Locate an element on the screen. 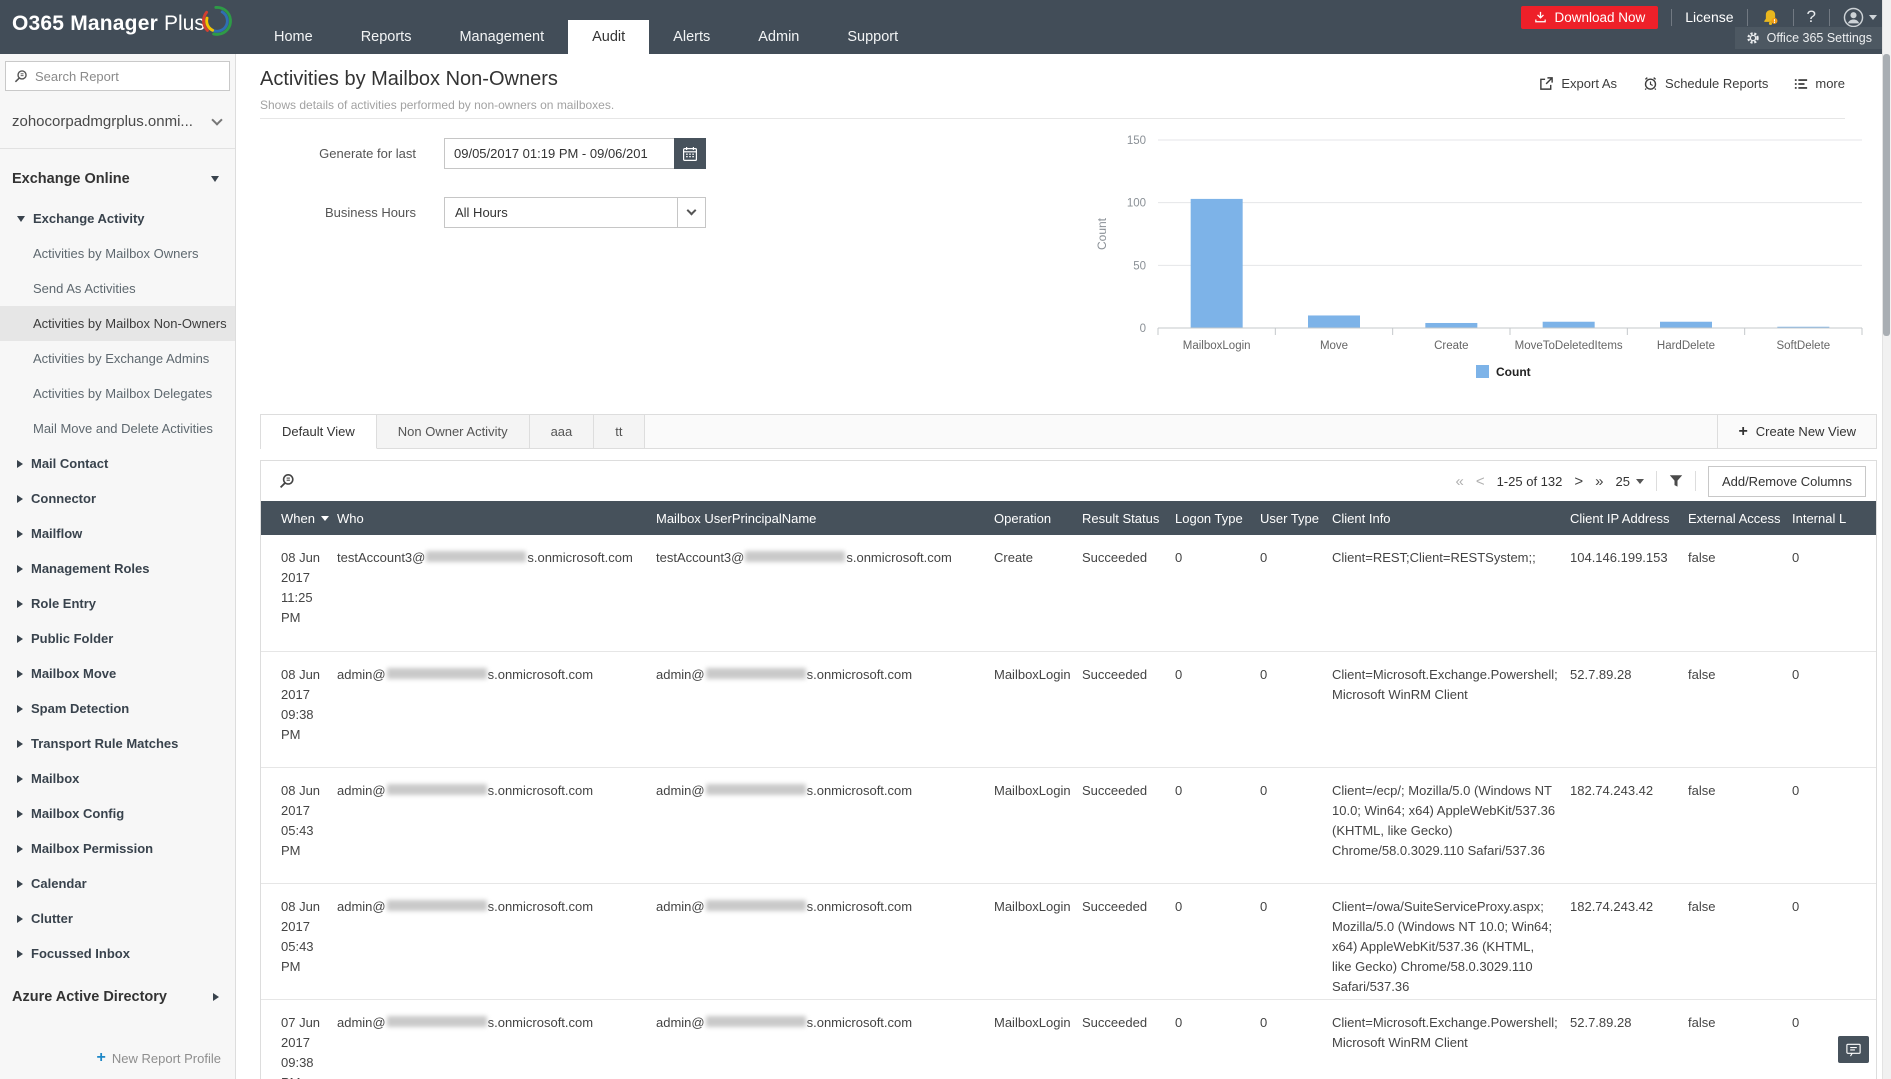 The width and height of the screenshot is (1891, 1079). tree-group-public-folder: Public Folder is located at coordinates (117, 638).